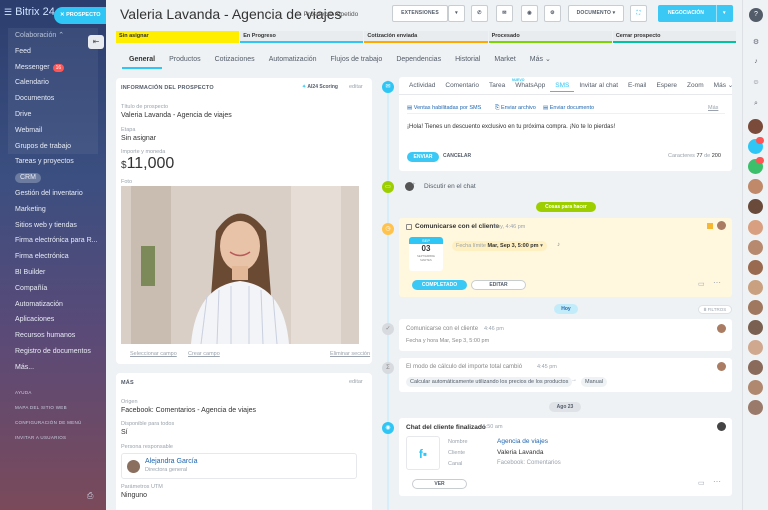 The image size is (768, 510). What do you see at coordinates (550, 37) in the screenshot?
I see `stage-step: Procesado` at bounding box center [550, 37].